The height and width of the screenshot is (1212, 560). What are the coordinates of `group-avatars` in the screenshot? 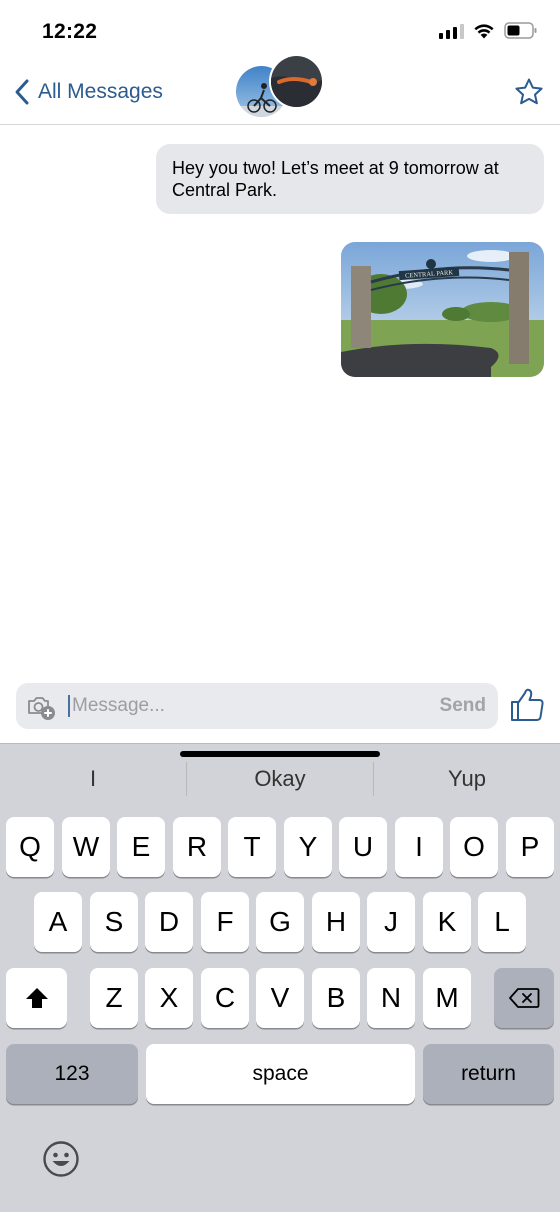 It's located at (280, 87).